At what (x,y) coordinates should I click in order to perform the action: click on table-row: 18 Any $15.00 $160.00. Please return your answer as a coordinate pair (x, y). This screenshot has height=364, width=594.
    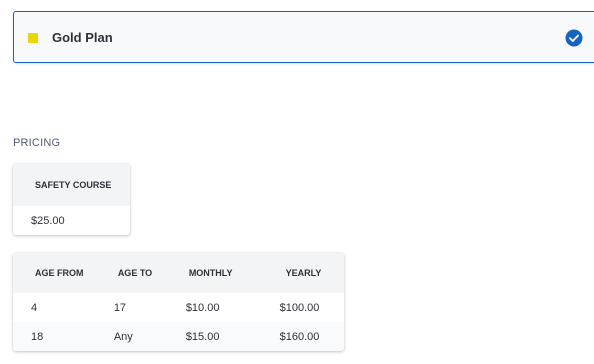
    Looking at the image, I should click on (178, 336).